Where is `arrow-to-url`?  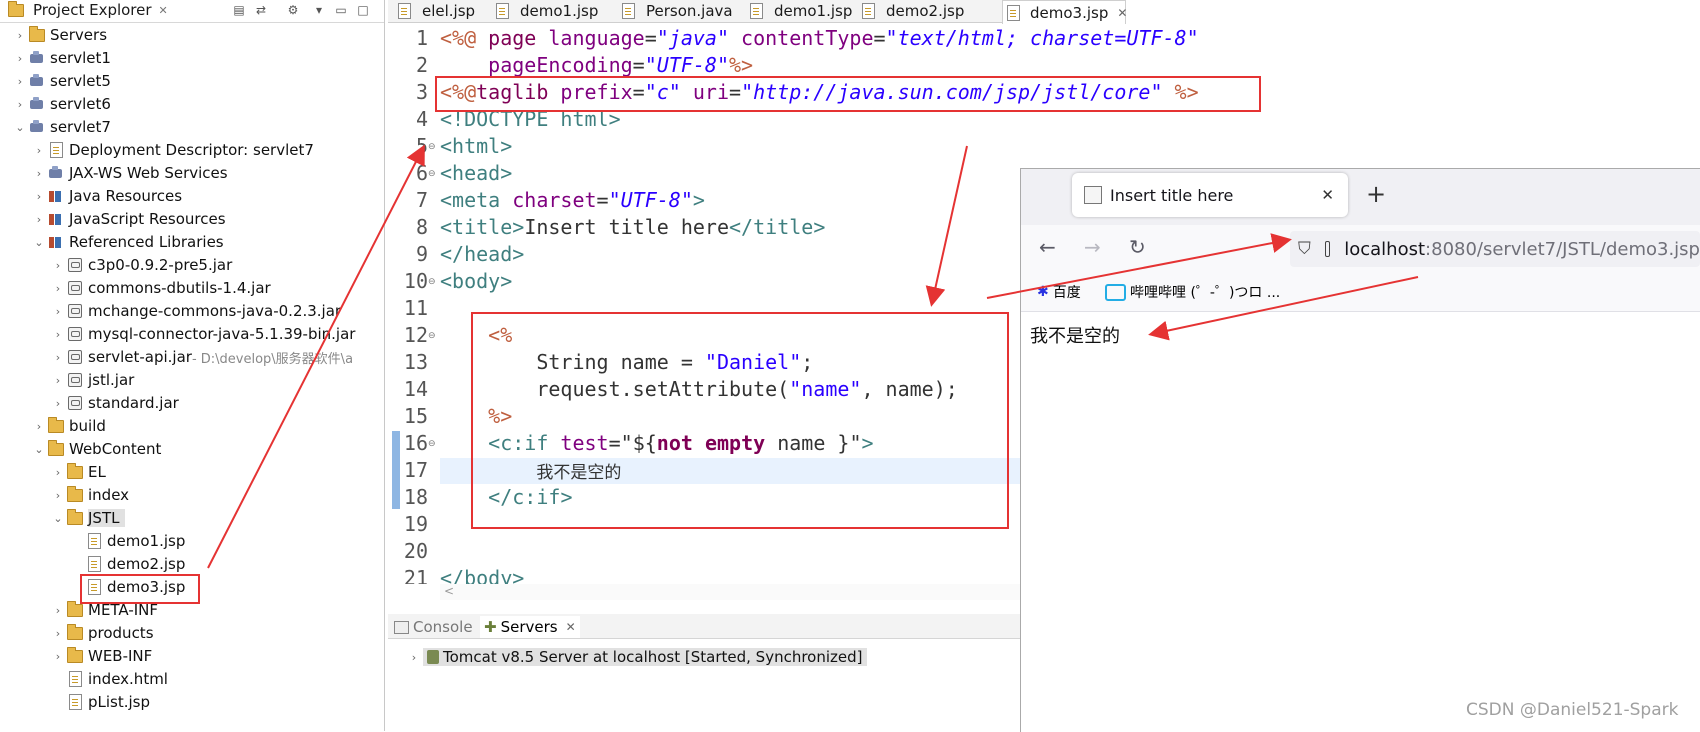
arrow-to-url is located at coordinates (1139, 266).